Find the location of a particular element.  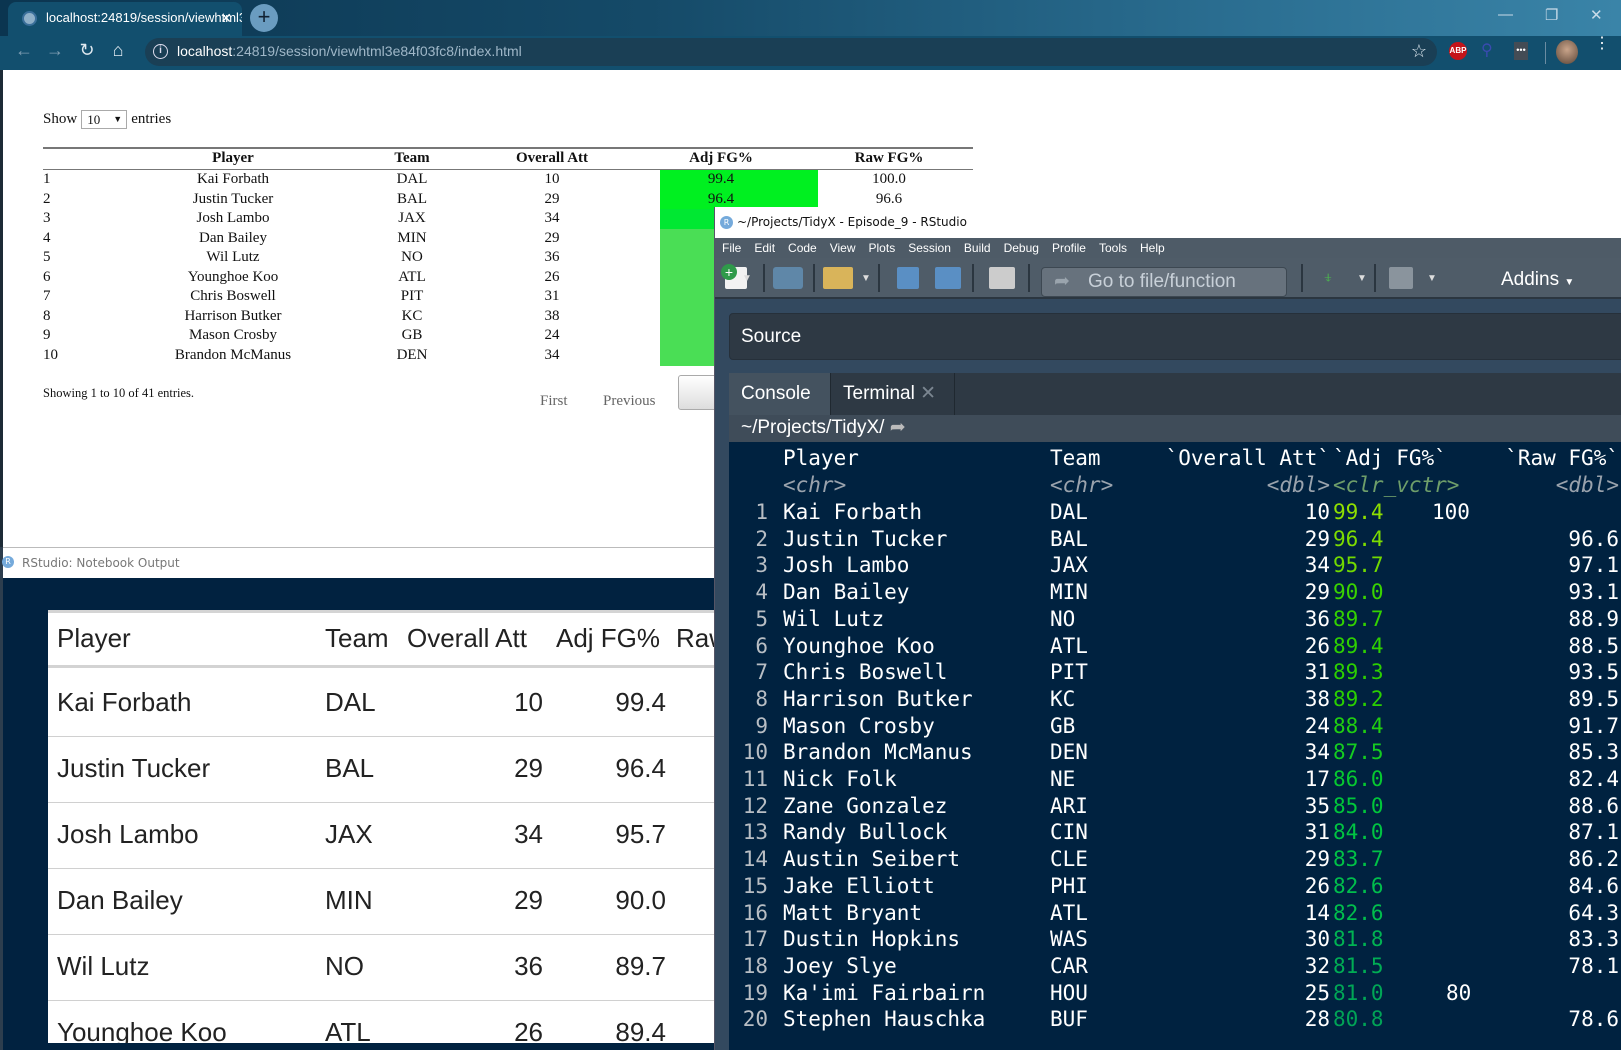

adblock-icon: ABP is located at coordinates (1458, 51).